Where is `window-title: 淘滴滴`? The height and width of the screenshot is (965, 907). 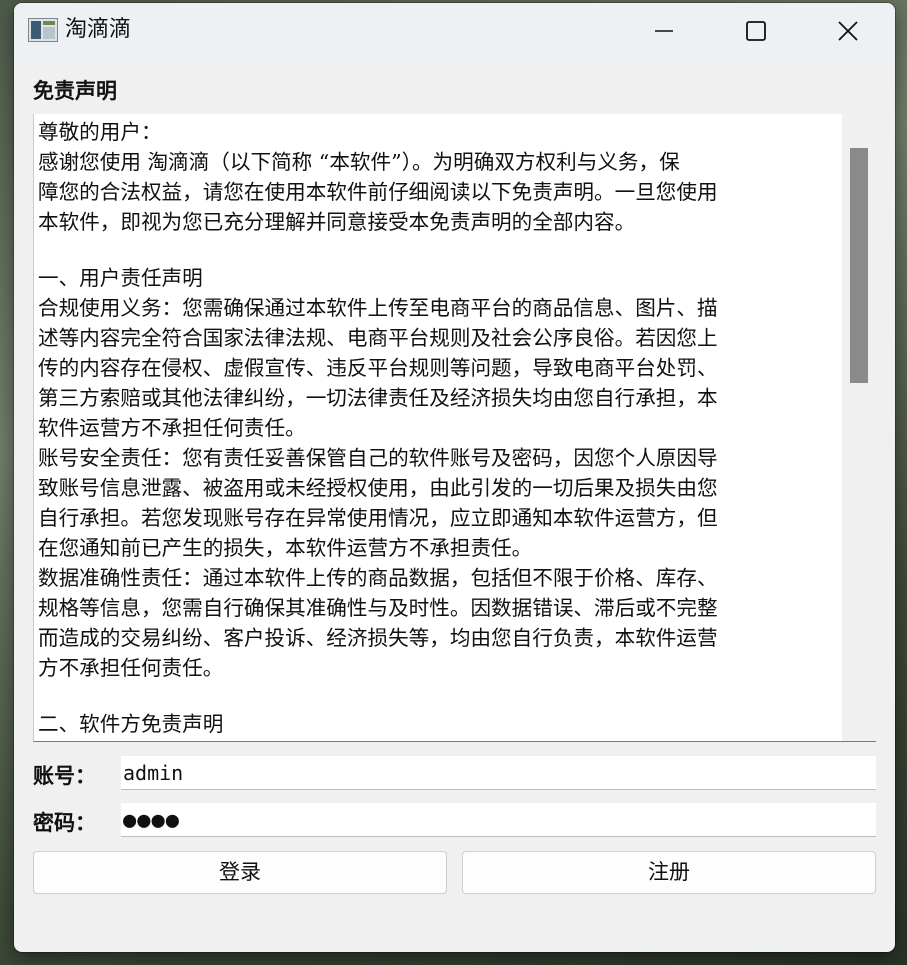 window-title: 淘滴滴 is located at coordinates (98, 29).